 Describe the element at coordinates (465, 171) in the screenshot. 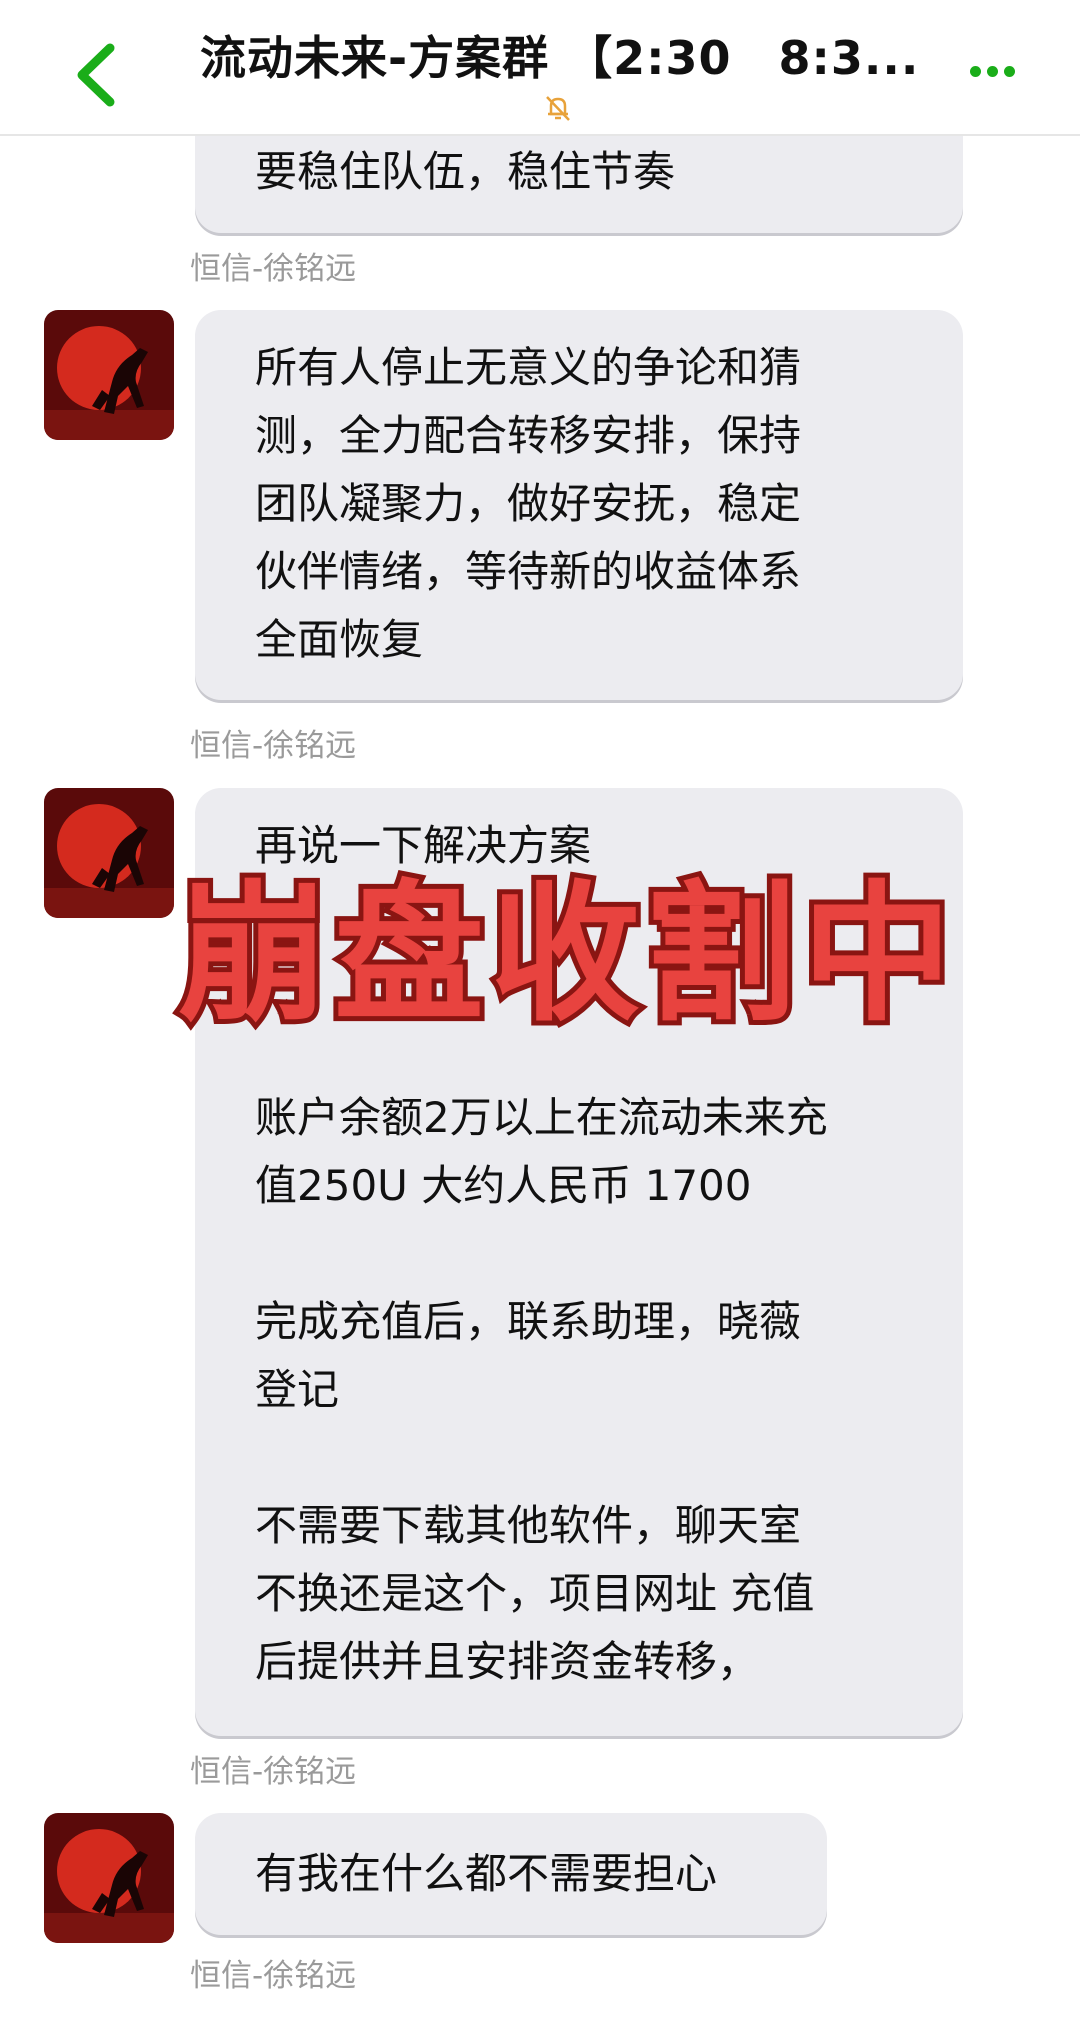

I see `message-text: 要稳住队伍，稳住节奏` at that location.